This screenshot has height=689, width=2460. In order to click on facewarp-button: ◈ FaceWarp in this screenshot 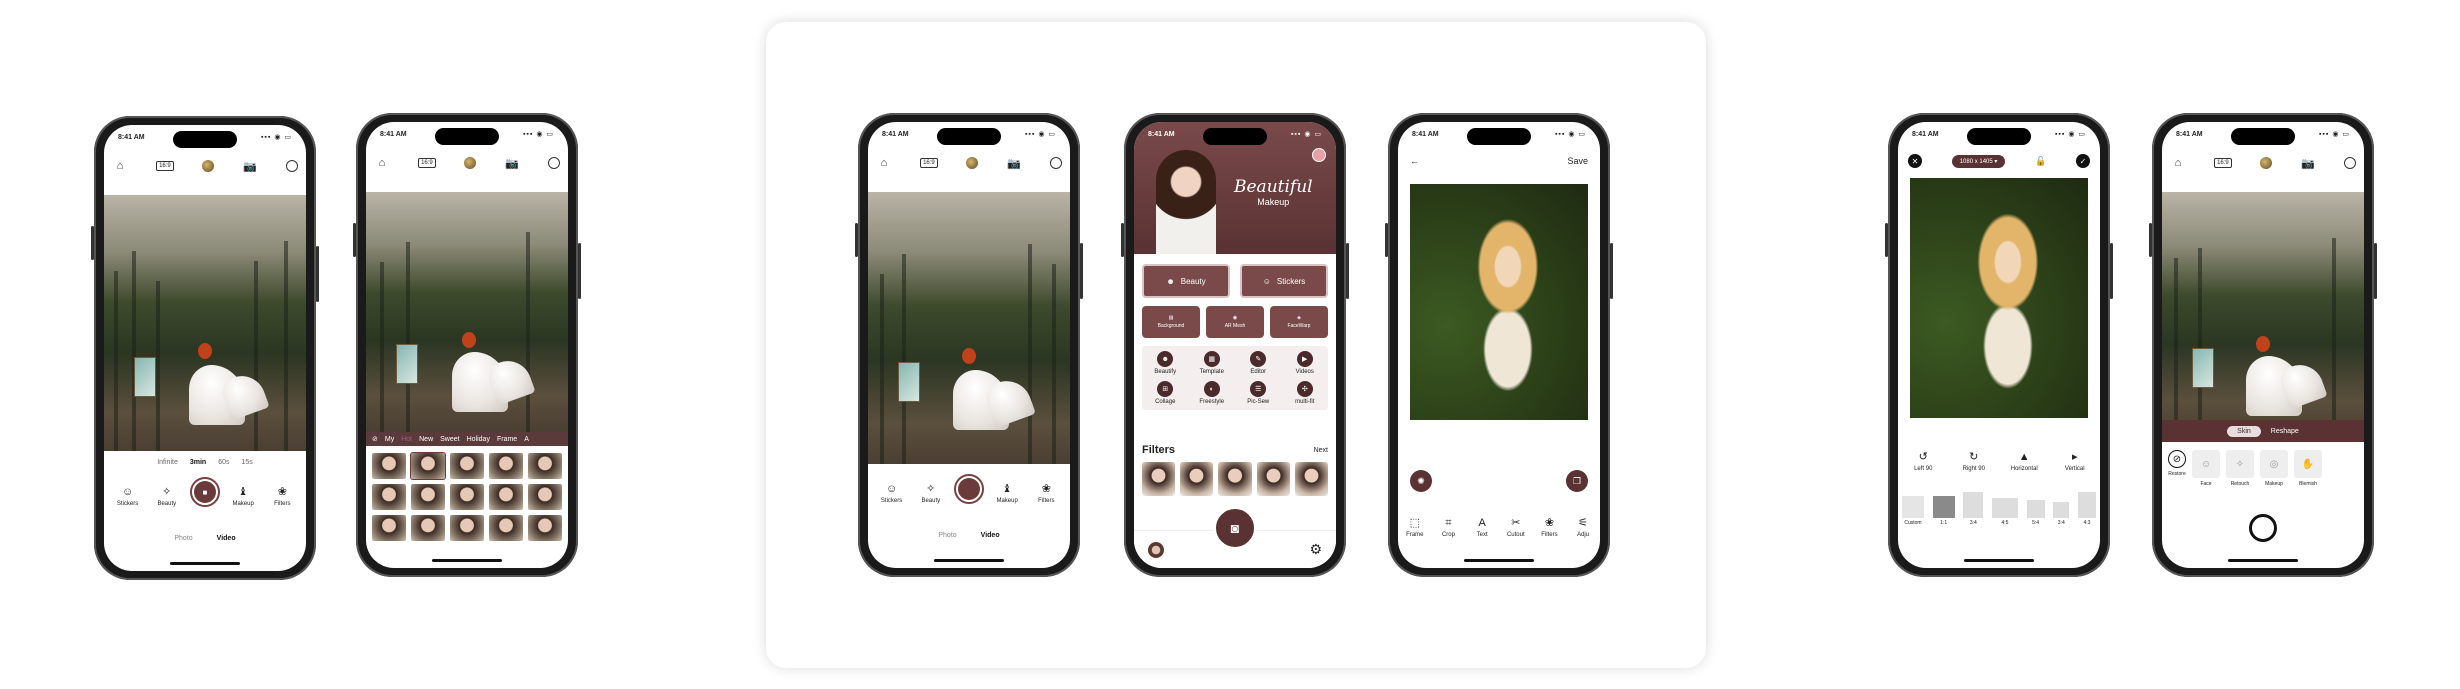, I will do `click(1299, 322)`.